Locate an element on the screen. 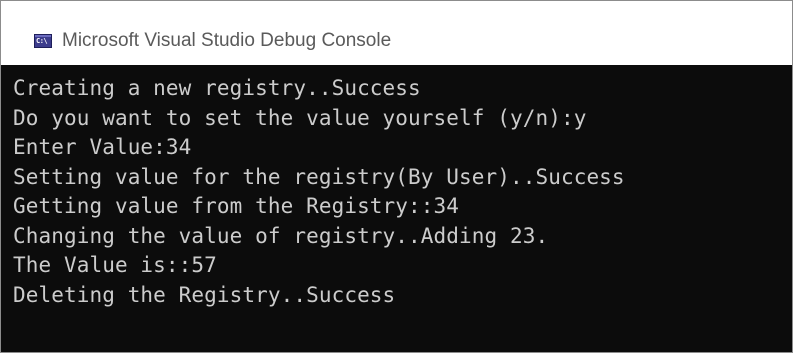 The image size is (793, 353). console-line: Getting value from the Registry::34 is located at coordinates (236, 206).